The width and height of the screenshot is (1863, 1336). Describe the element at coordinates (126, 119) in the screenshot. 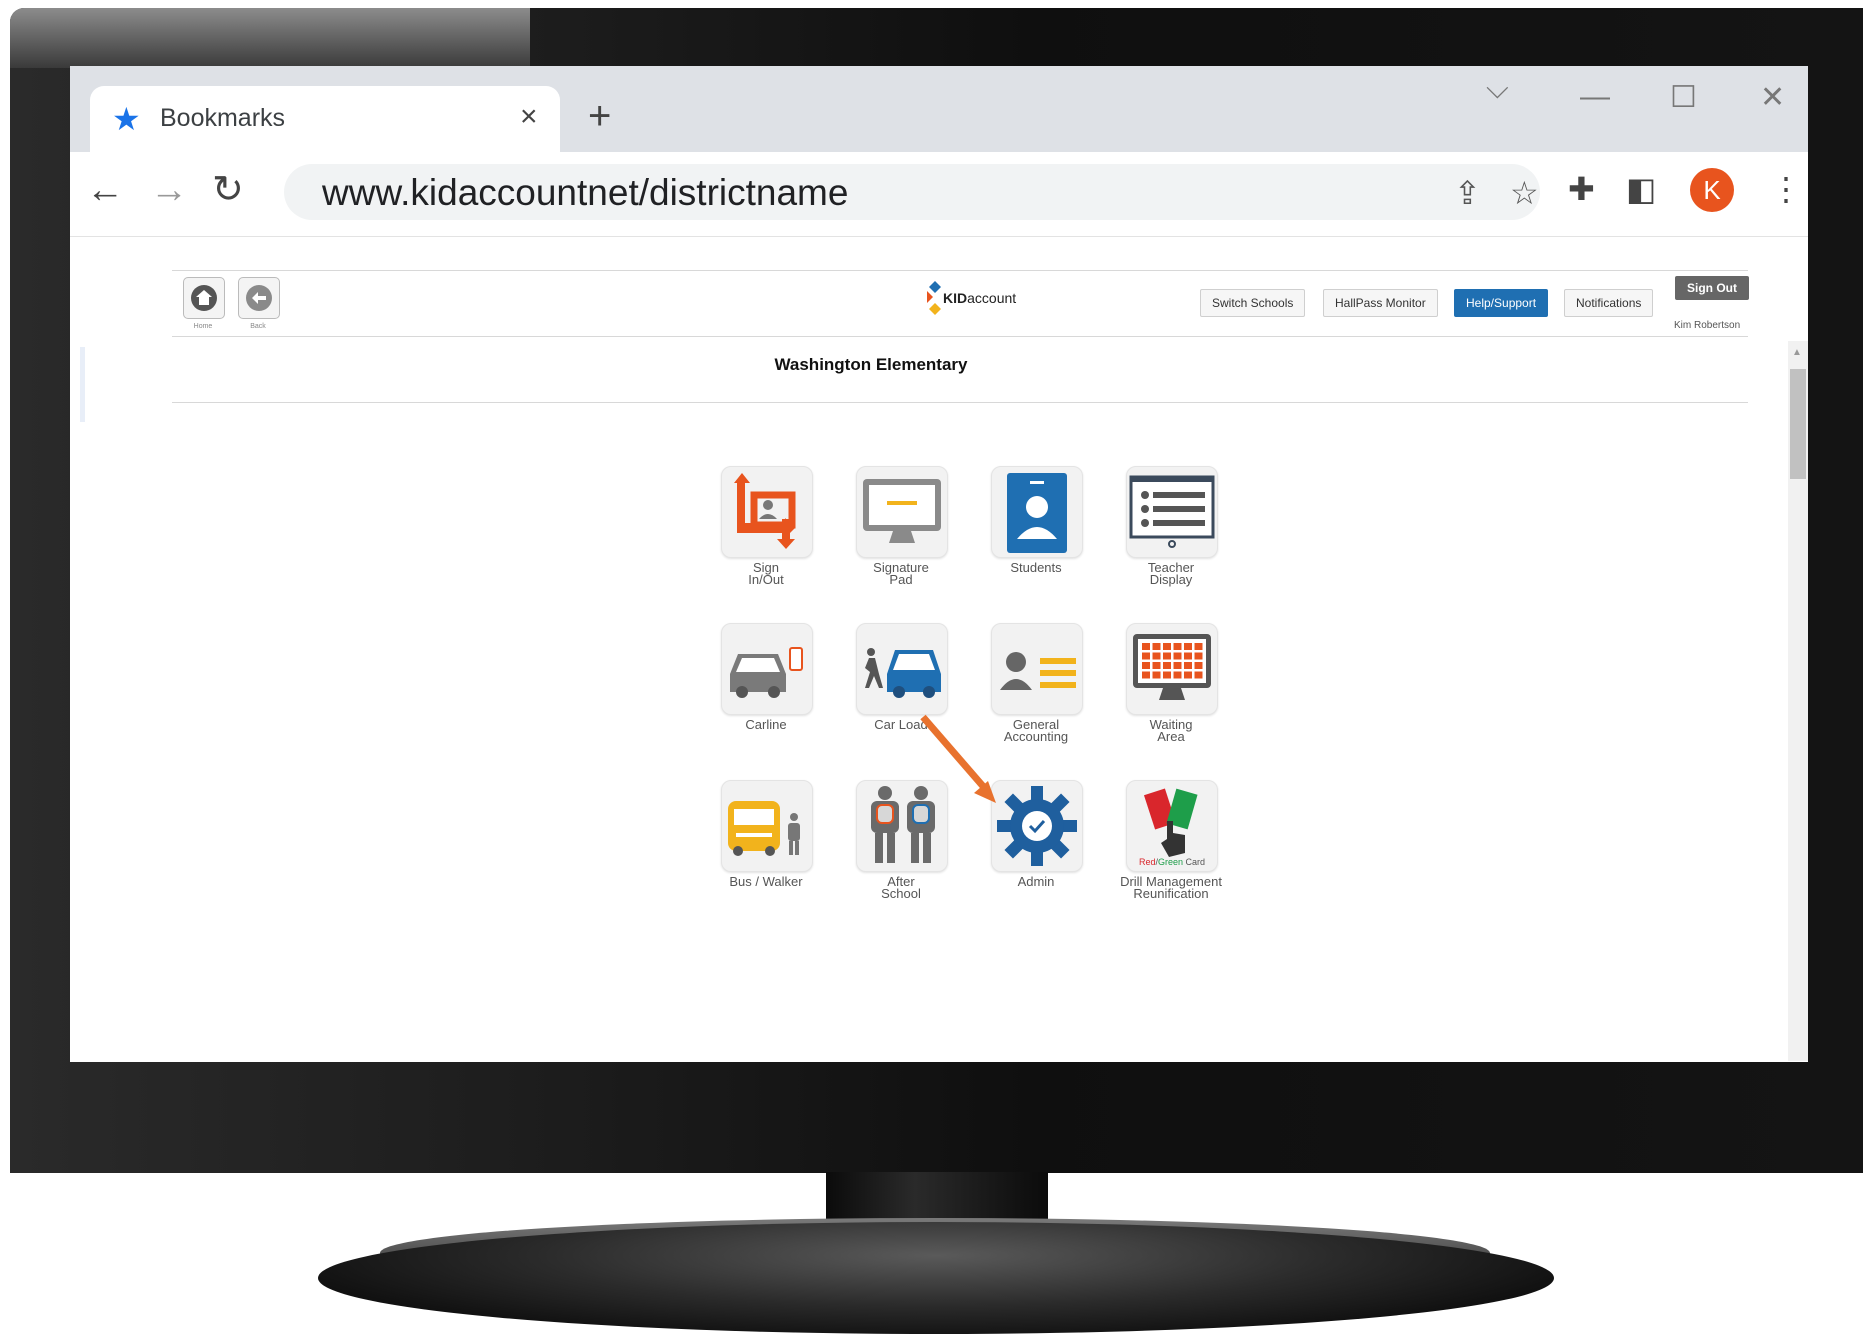

I see `star-icon: ★` at that location.